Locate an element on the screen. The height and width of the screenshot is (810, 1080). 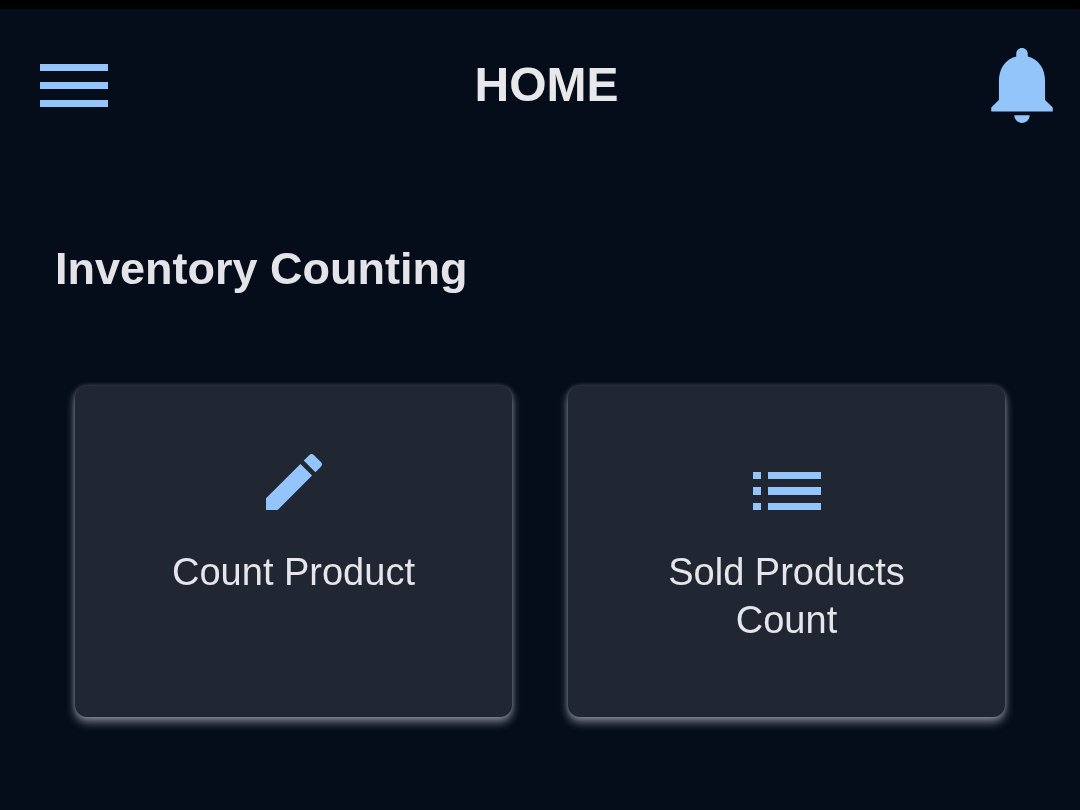
list-icon is located at coordinates (786, 491).